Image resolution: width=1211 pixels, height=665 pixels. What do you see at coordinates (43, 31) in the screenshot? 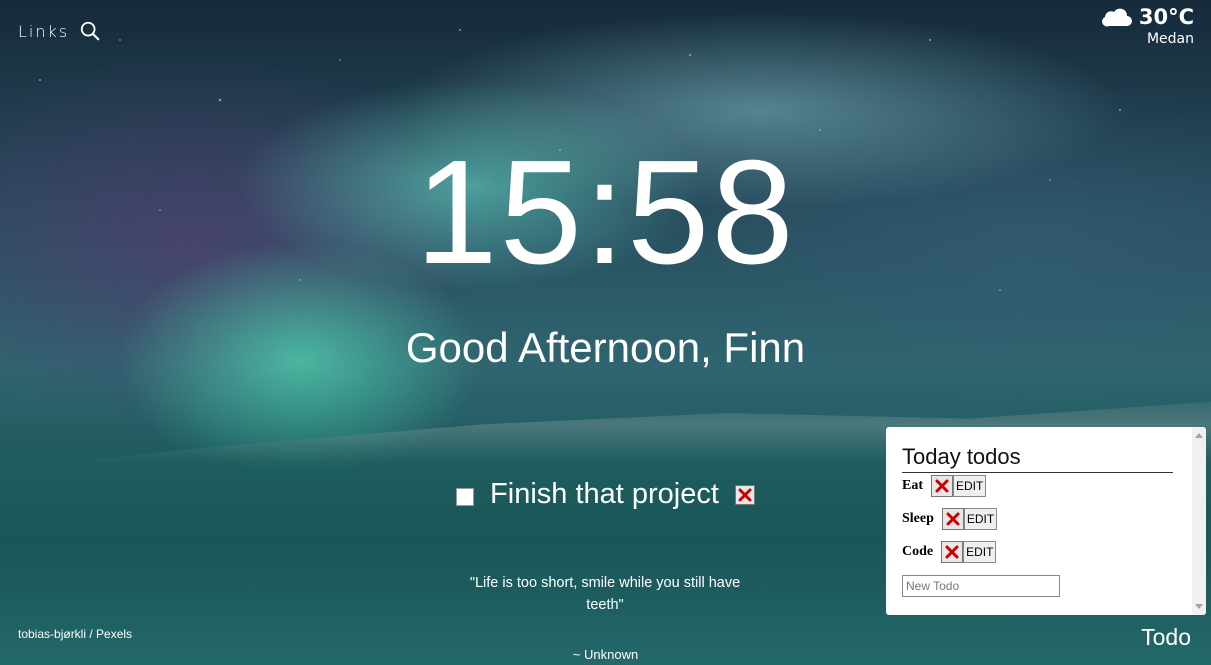
I see `links-button: Links` at bounding box center [43, 31].